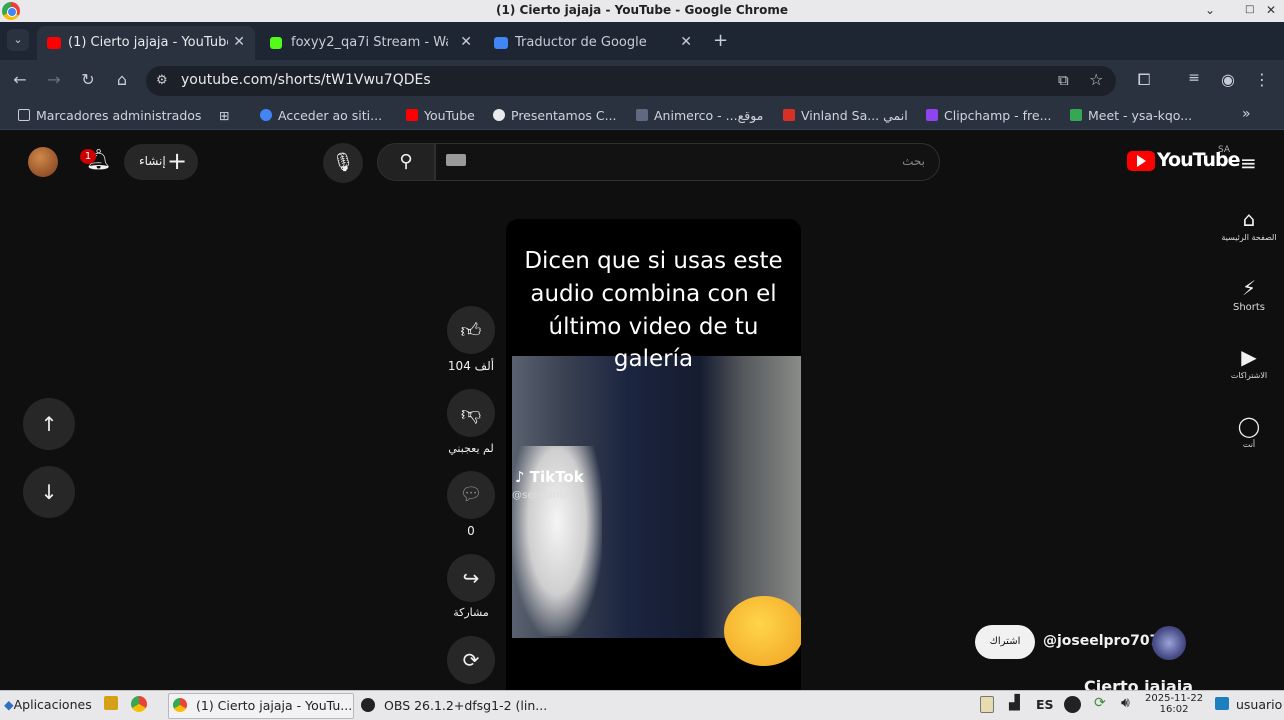  What do you see at coordinates (1063, 80) in the screenshot?
I see `install-app-icon: ⧉` at bounding box center [1063, 80].